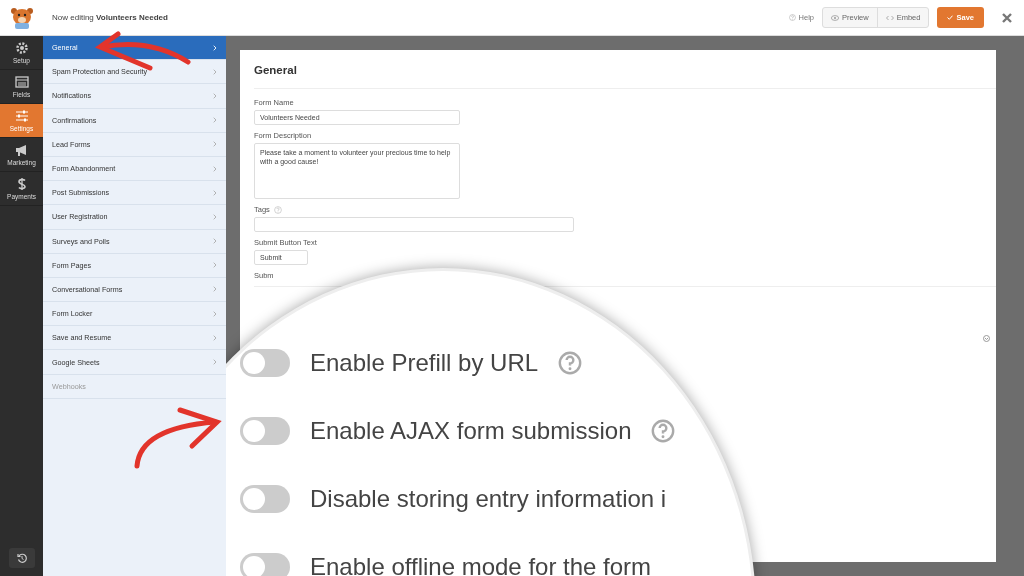 This screenshot has height=576, width=1024. Describe the element at coordinates (414, 224) in the screenshot. I see `input-field` at that location.